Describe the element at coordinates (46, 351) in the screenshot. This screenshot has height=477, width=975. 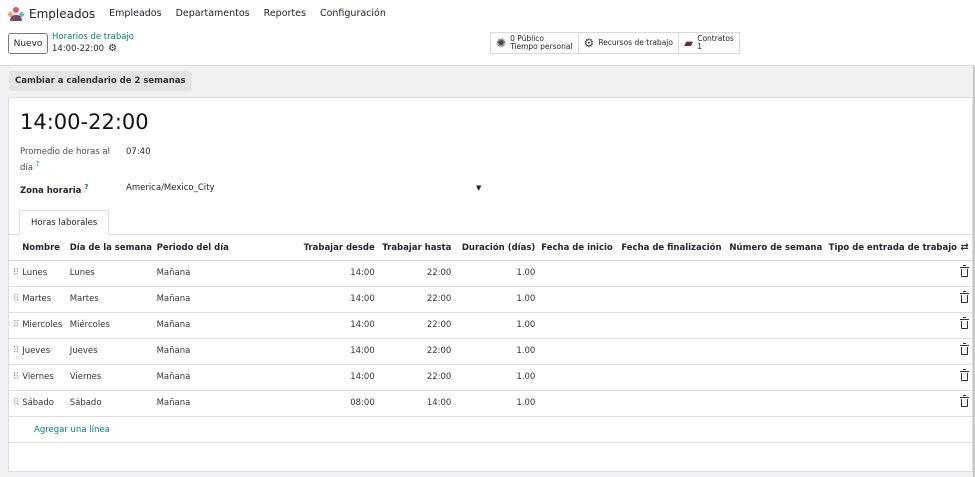
I see `cell-name: Jueves` at that location.